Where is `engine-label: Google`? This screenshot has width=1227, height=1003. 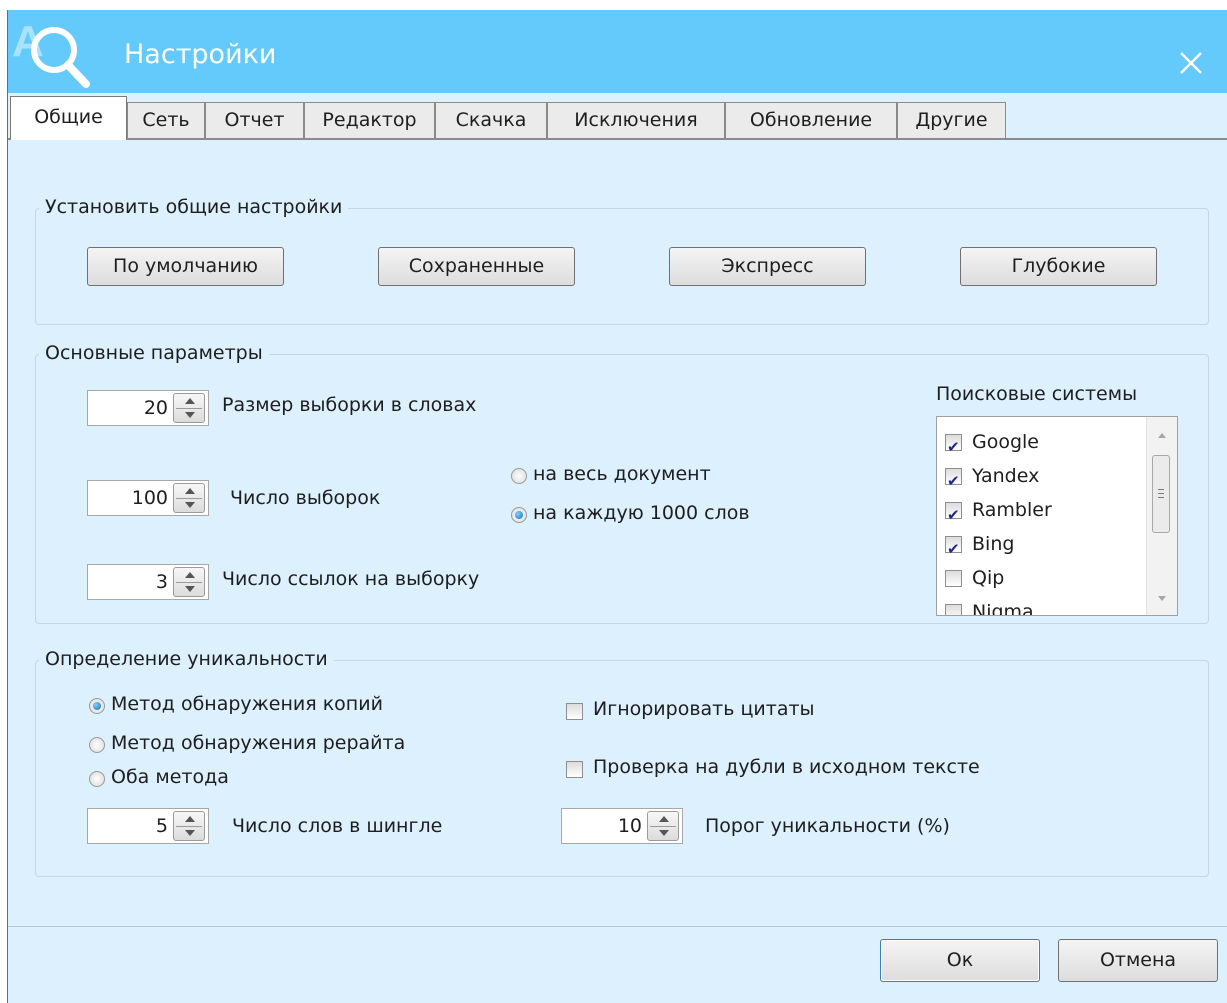 engine-label: Google is located at coordinates (1006, 442).